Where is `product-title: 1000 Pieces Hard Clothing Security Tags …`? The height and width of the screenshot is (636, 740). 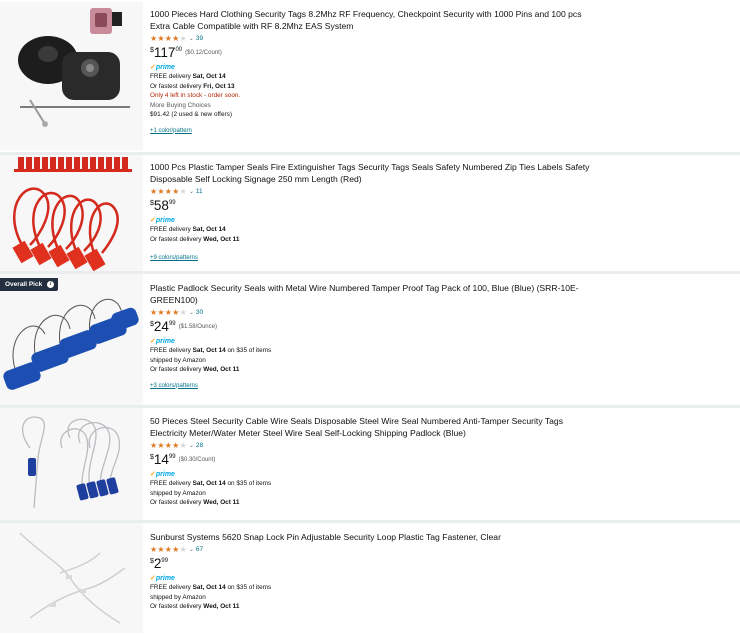 product-title: 1000 Pieces Hard Clothing Security Tags … is located at coordinates (375, 20).